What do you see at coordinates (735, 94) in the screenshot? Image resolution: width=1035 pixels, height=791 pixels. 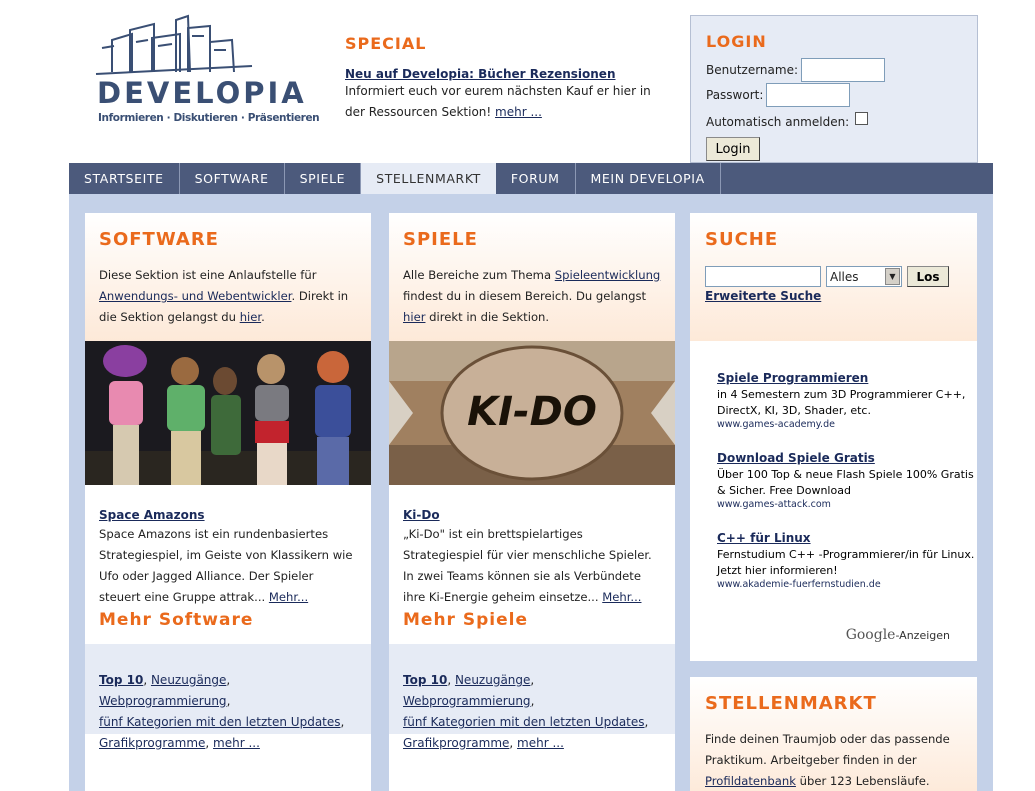 I see `password-label: Passwort:` at bounding box center [735, 94].